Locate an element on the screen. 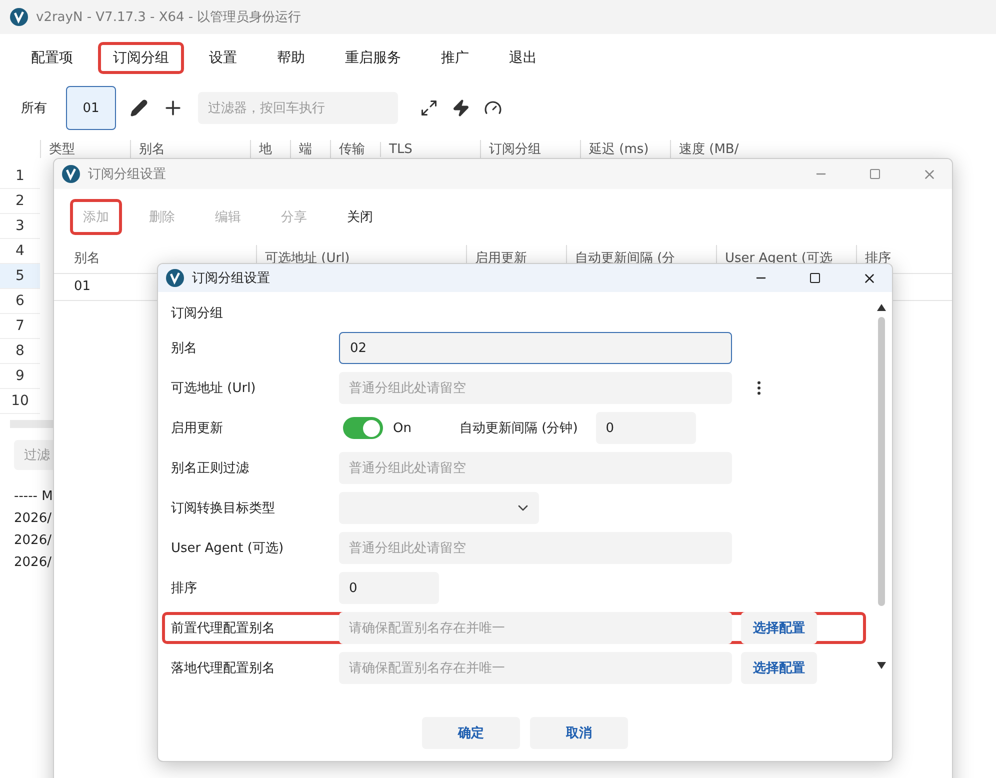 The image size is (996, 778). group-tab: 01 is located at coordinates (91, 108).